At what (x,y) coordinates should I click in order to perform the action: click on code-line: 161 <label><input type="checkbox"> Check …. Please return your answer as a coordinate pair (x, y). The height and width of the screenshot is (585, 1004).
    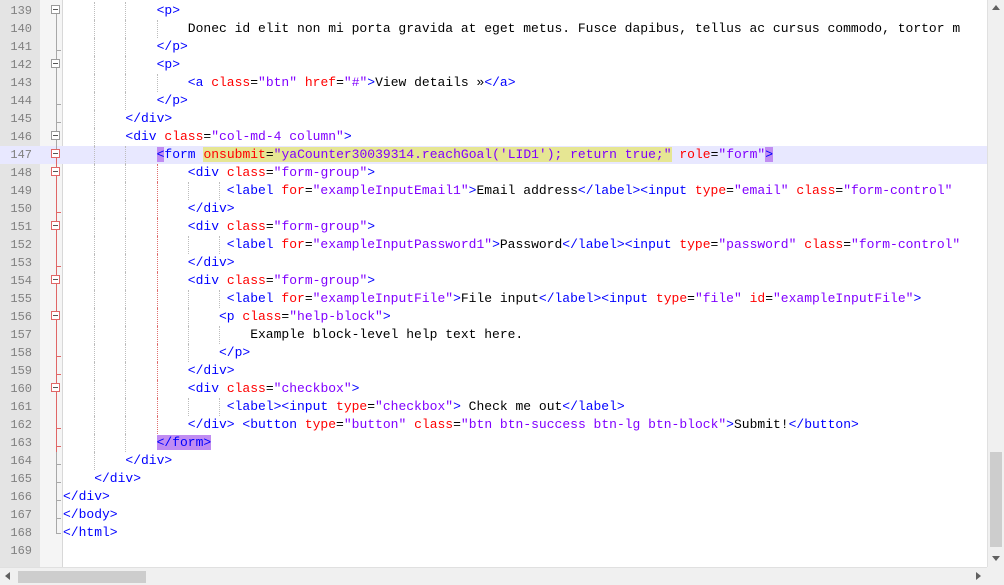
    Looking at the image, I should click on (493, 407).